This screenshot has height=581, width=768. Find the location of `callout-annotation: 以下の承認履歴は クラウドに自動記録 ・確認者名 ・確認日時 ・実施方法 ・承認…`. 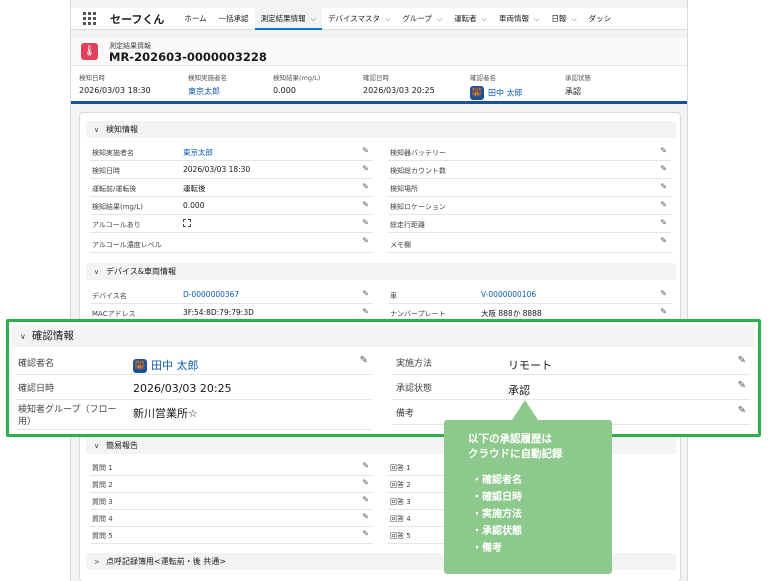

callout-annotation: 以下の承認履歴は クラウドに自動記録 ・確認者名 ・確認日時 ・実施方法 ・承認… is located at coordinates (528, 487).